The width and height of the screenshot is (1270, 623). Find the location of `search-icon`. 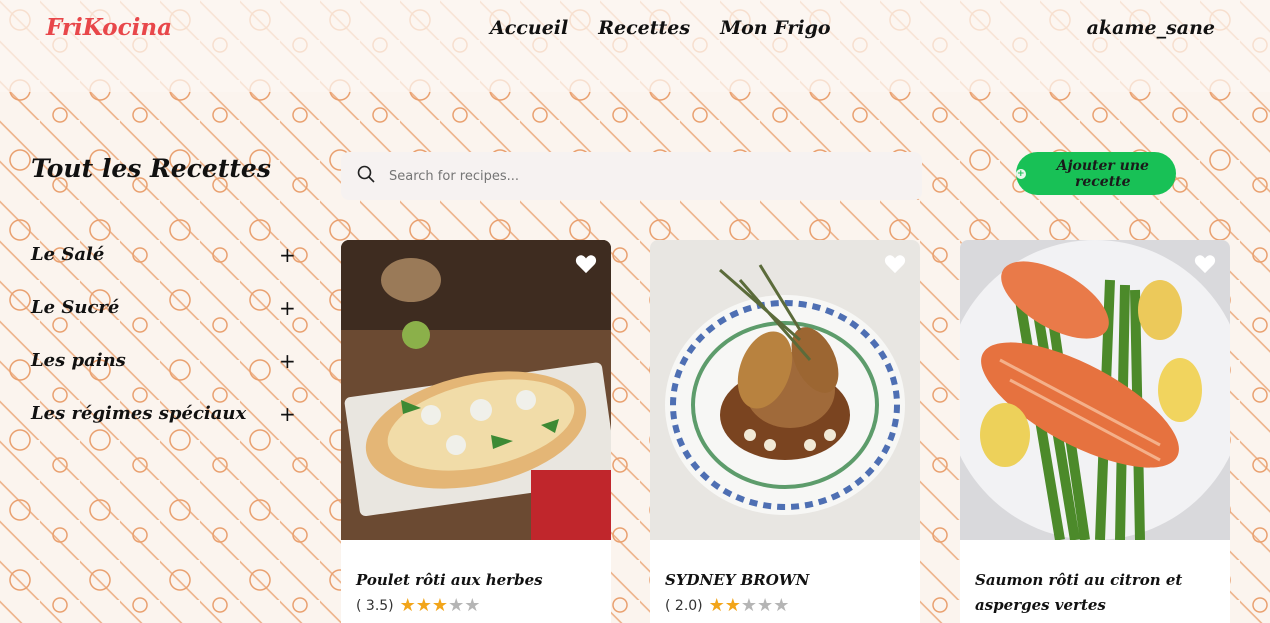

search-icon is located at coordinates (366, 176).